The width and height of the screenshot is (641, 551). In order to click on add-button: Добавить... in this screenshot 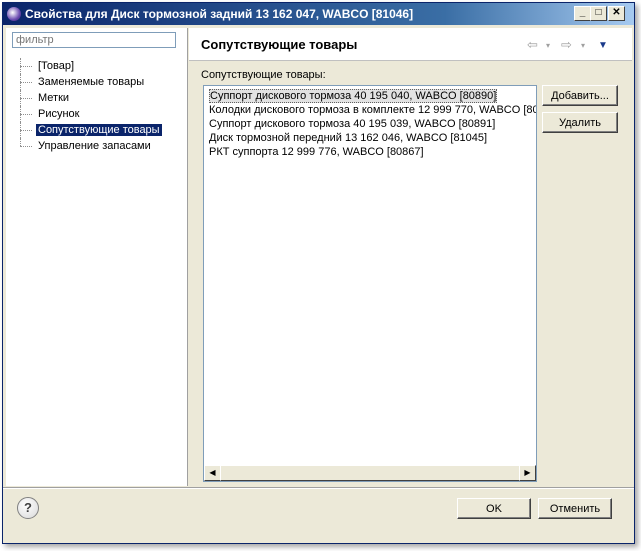, I will do `click(580, 95)`.